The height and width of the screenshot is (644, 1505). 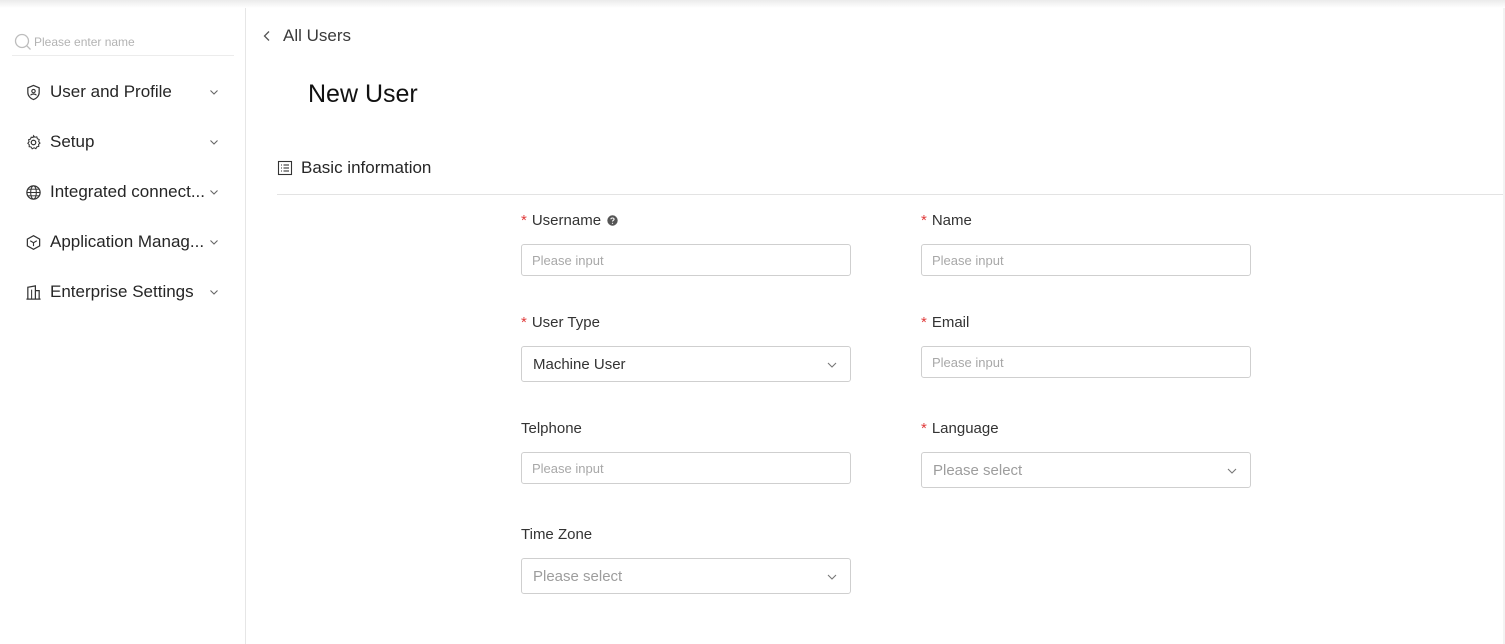 What do you see at coordinates (565, 322) in the screenshot?
I see `user-type-label-text: User Type` at bounding box center [565, 322].